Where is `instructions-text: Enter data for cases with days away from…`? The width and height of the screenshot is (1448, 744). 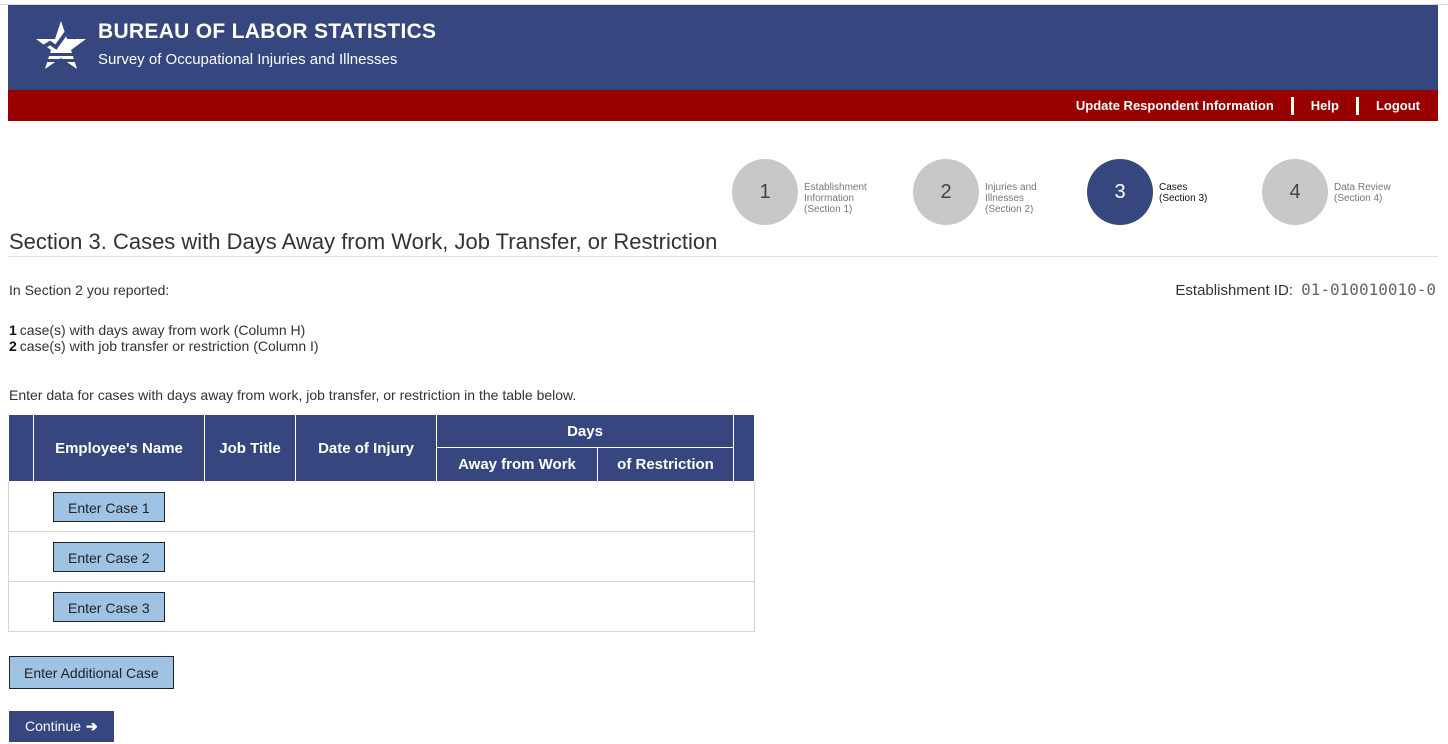 instructions-text: Enter data for cases with days away from… is located at coordinates (293, 395).